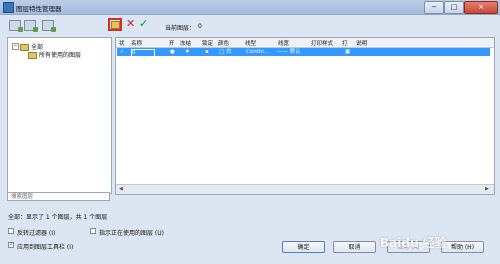 This screenshot has width=500, height=264. What do you see at coordinates (361, 43) in the screenshot?
I see `col-description: 说明` at bounding box center [361, 43].